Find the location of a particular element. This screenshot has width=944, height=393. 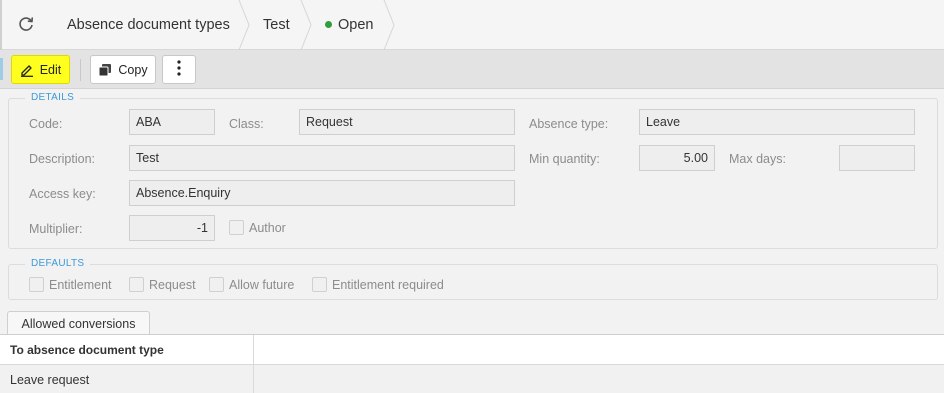

absence-type-value: Leave is located at coordinates (663, 122).